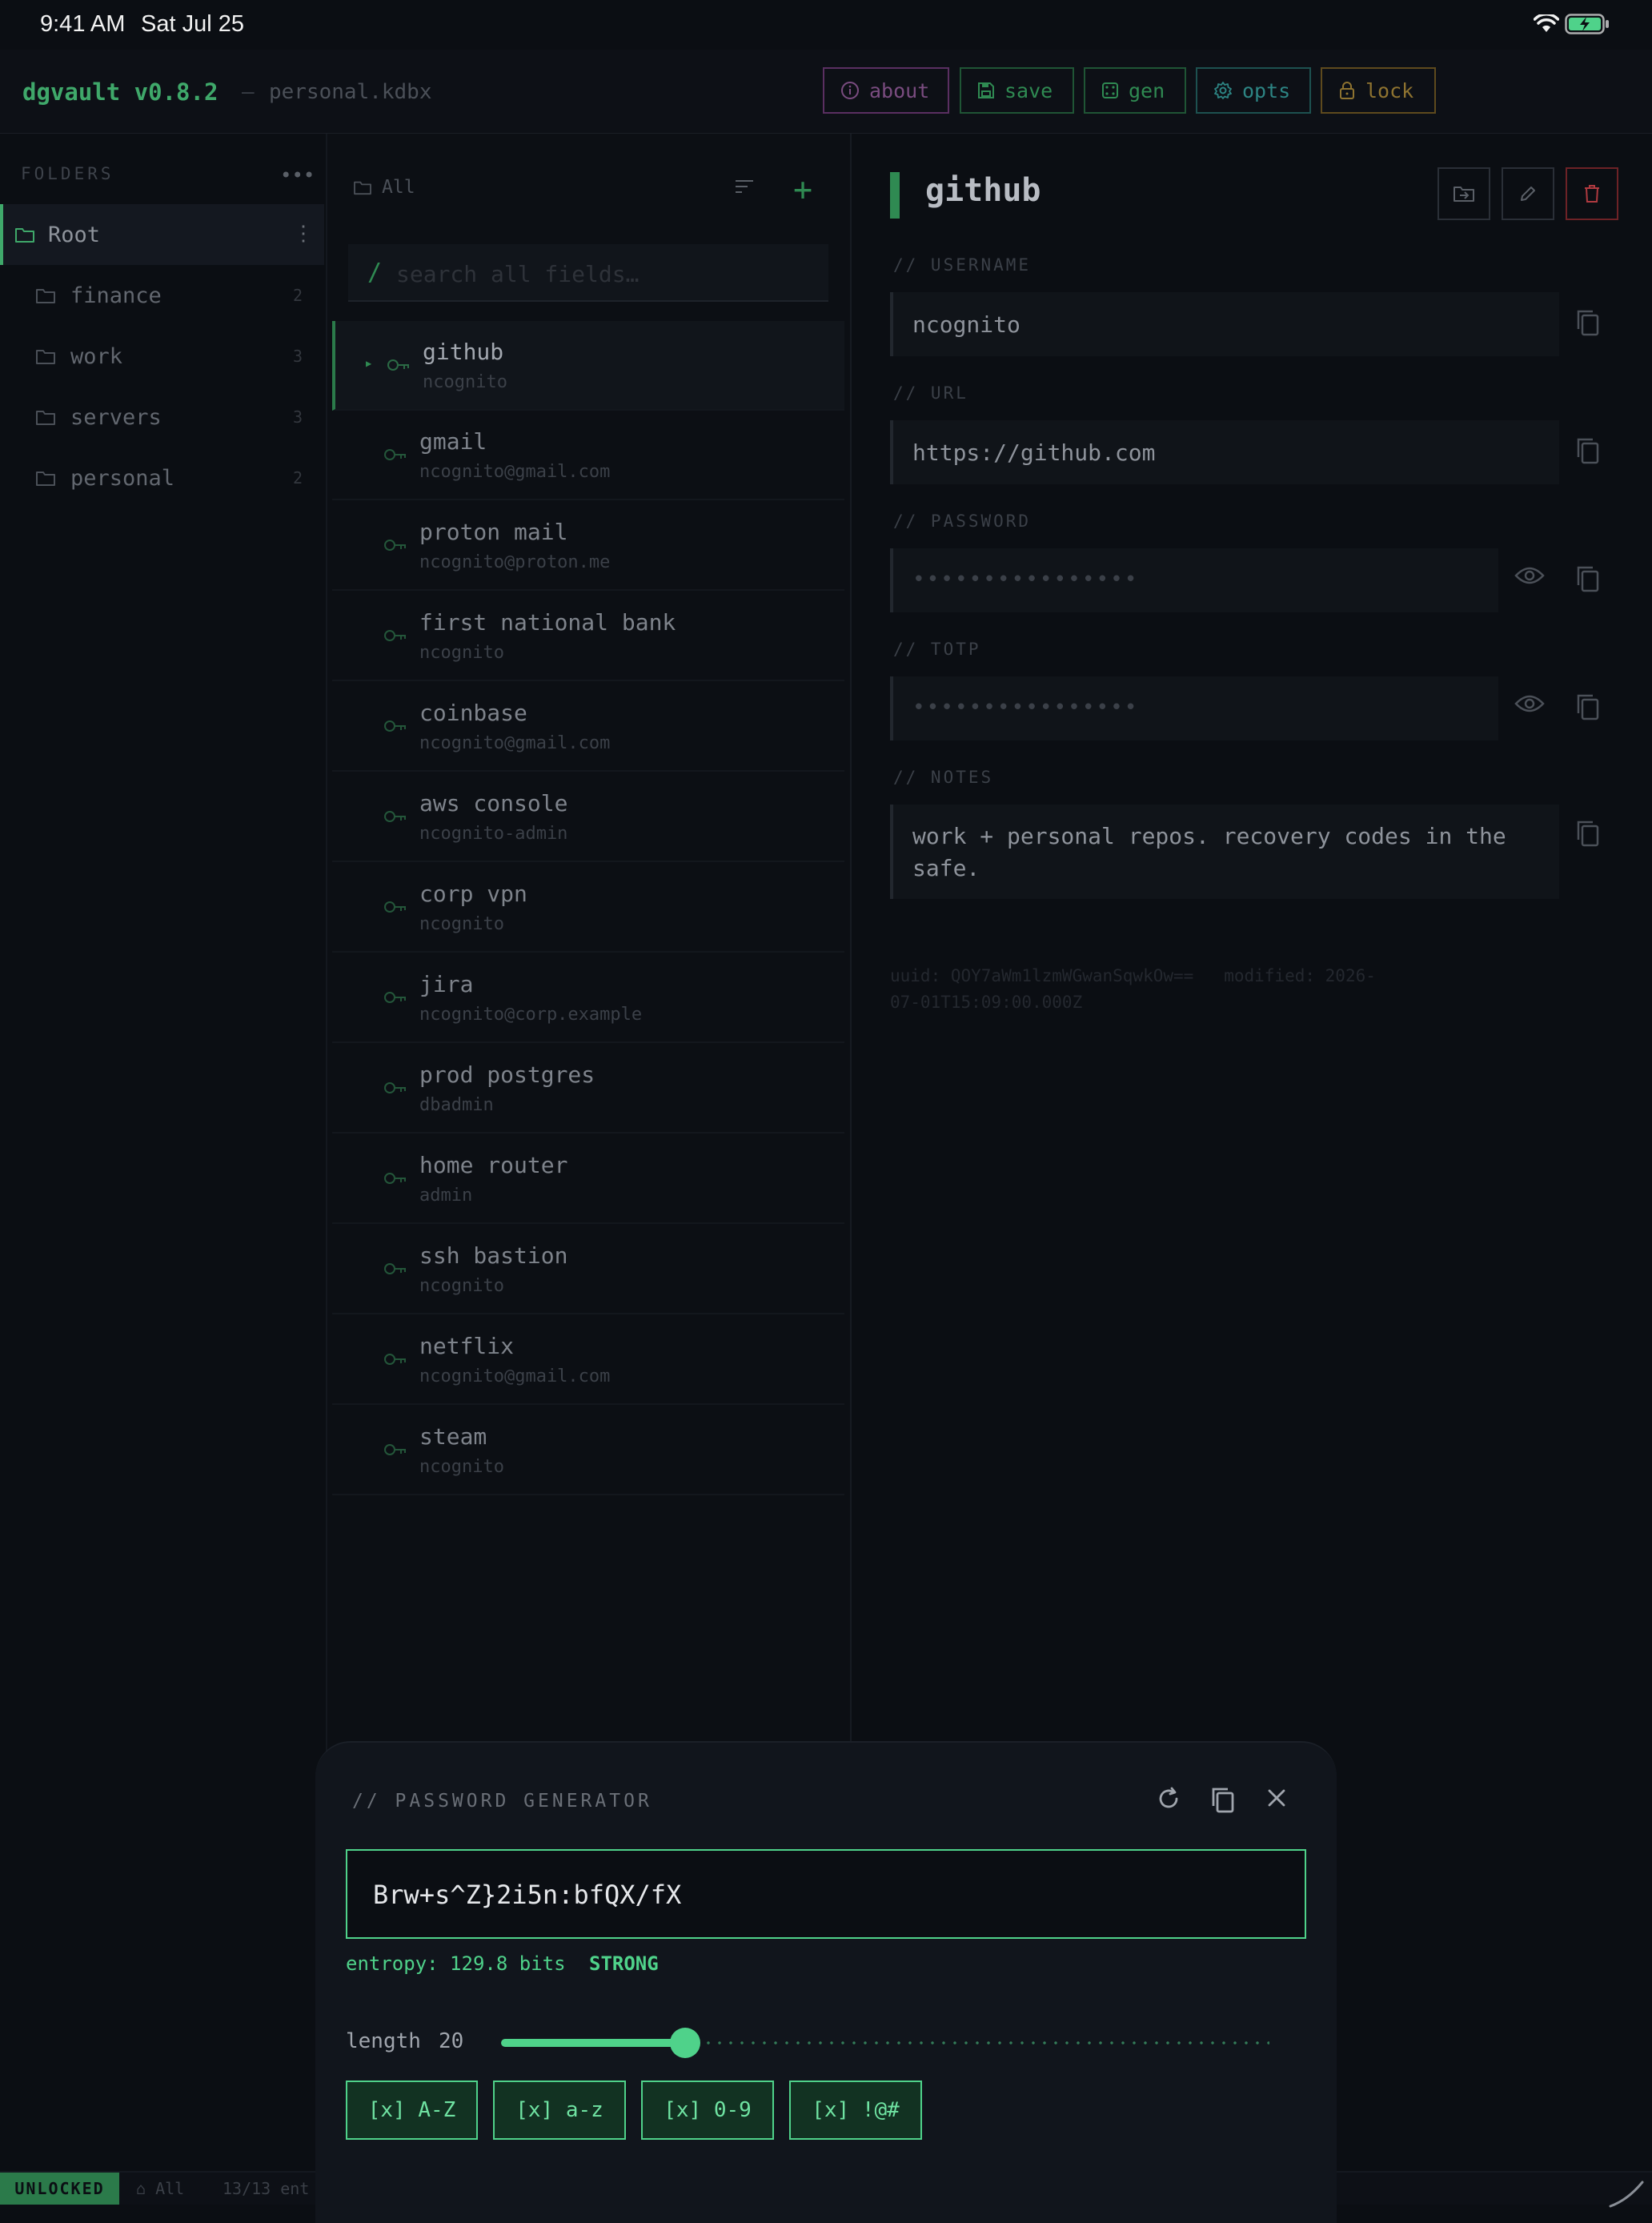  Describe the element at coordinates (162, 356) in the screenshot. I see `folder-item-work: work 3` at that location.